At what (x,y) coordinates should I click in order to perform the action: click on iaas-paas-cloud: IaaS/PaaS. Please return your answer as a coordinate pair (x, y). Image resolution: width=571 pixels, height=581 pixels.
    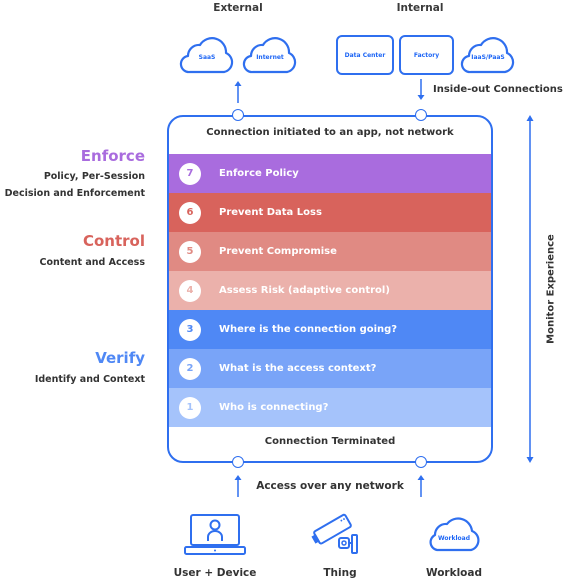
    Looking at the image, I should click on (488, 54).